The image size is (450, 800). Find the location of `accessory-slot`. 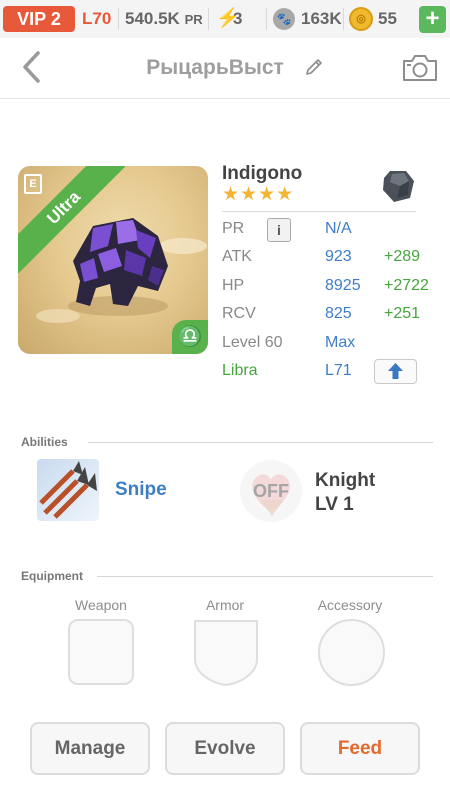

accessory-slot is located at coordinates (351, 652).